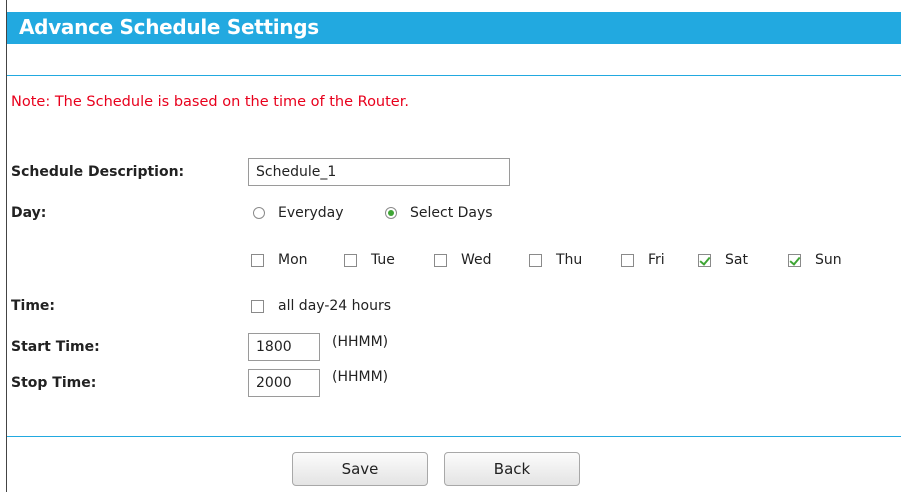 The height and width of the screenshot is (492, 901). Describe the element at coordinates (360, 469) in the screenshot. I see `save-button: Save` at that location.